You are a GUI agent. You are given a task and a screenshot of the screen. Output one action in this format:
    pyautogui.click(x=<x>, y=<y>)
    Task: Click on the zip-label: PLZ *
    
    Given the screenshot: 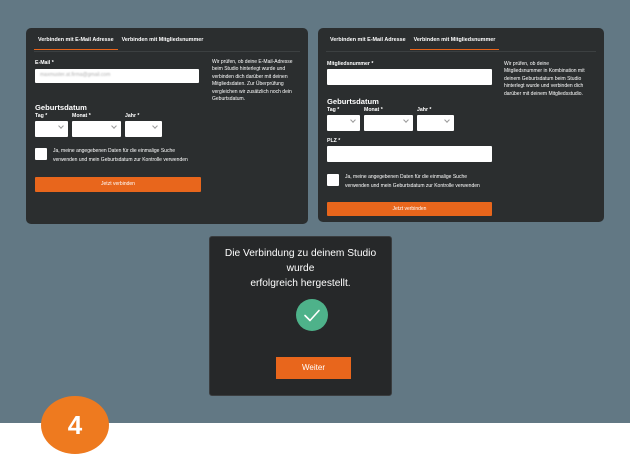 What is the action you would take?
    pyautogui.click(x=334, y=141)
    